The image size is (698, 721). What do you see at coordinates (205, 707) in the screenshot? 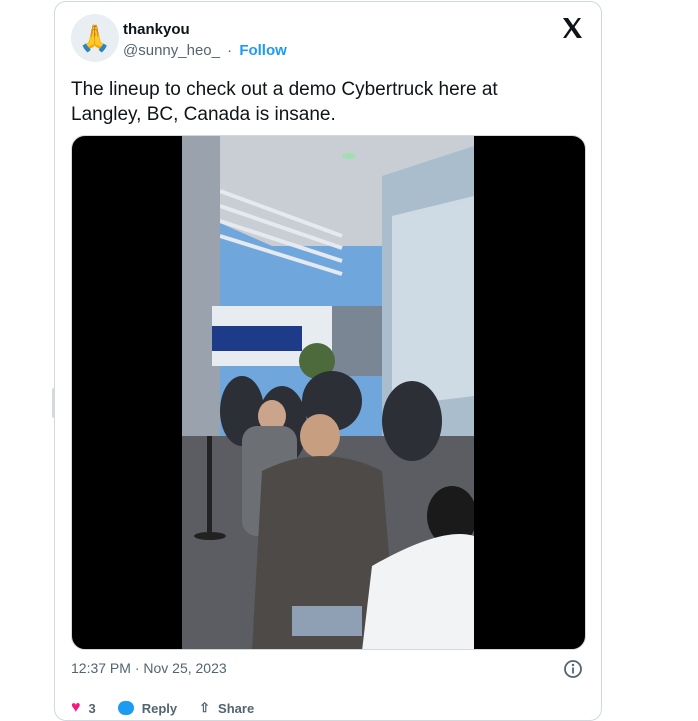
I see `share-icon: ⇧` at bounding box center [205, 707].